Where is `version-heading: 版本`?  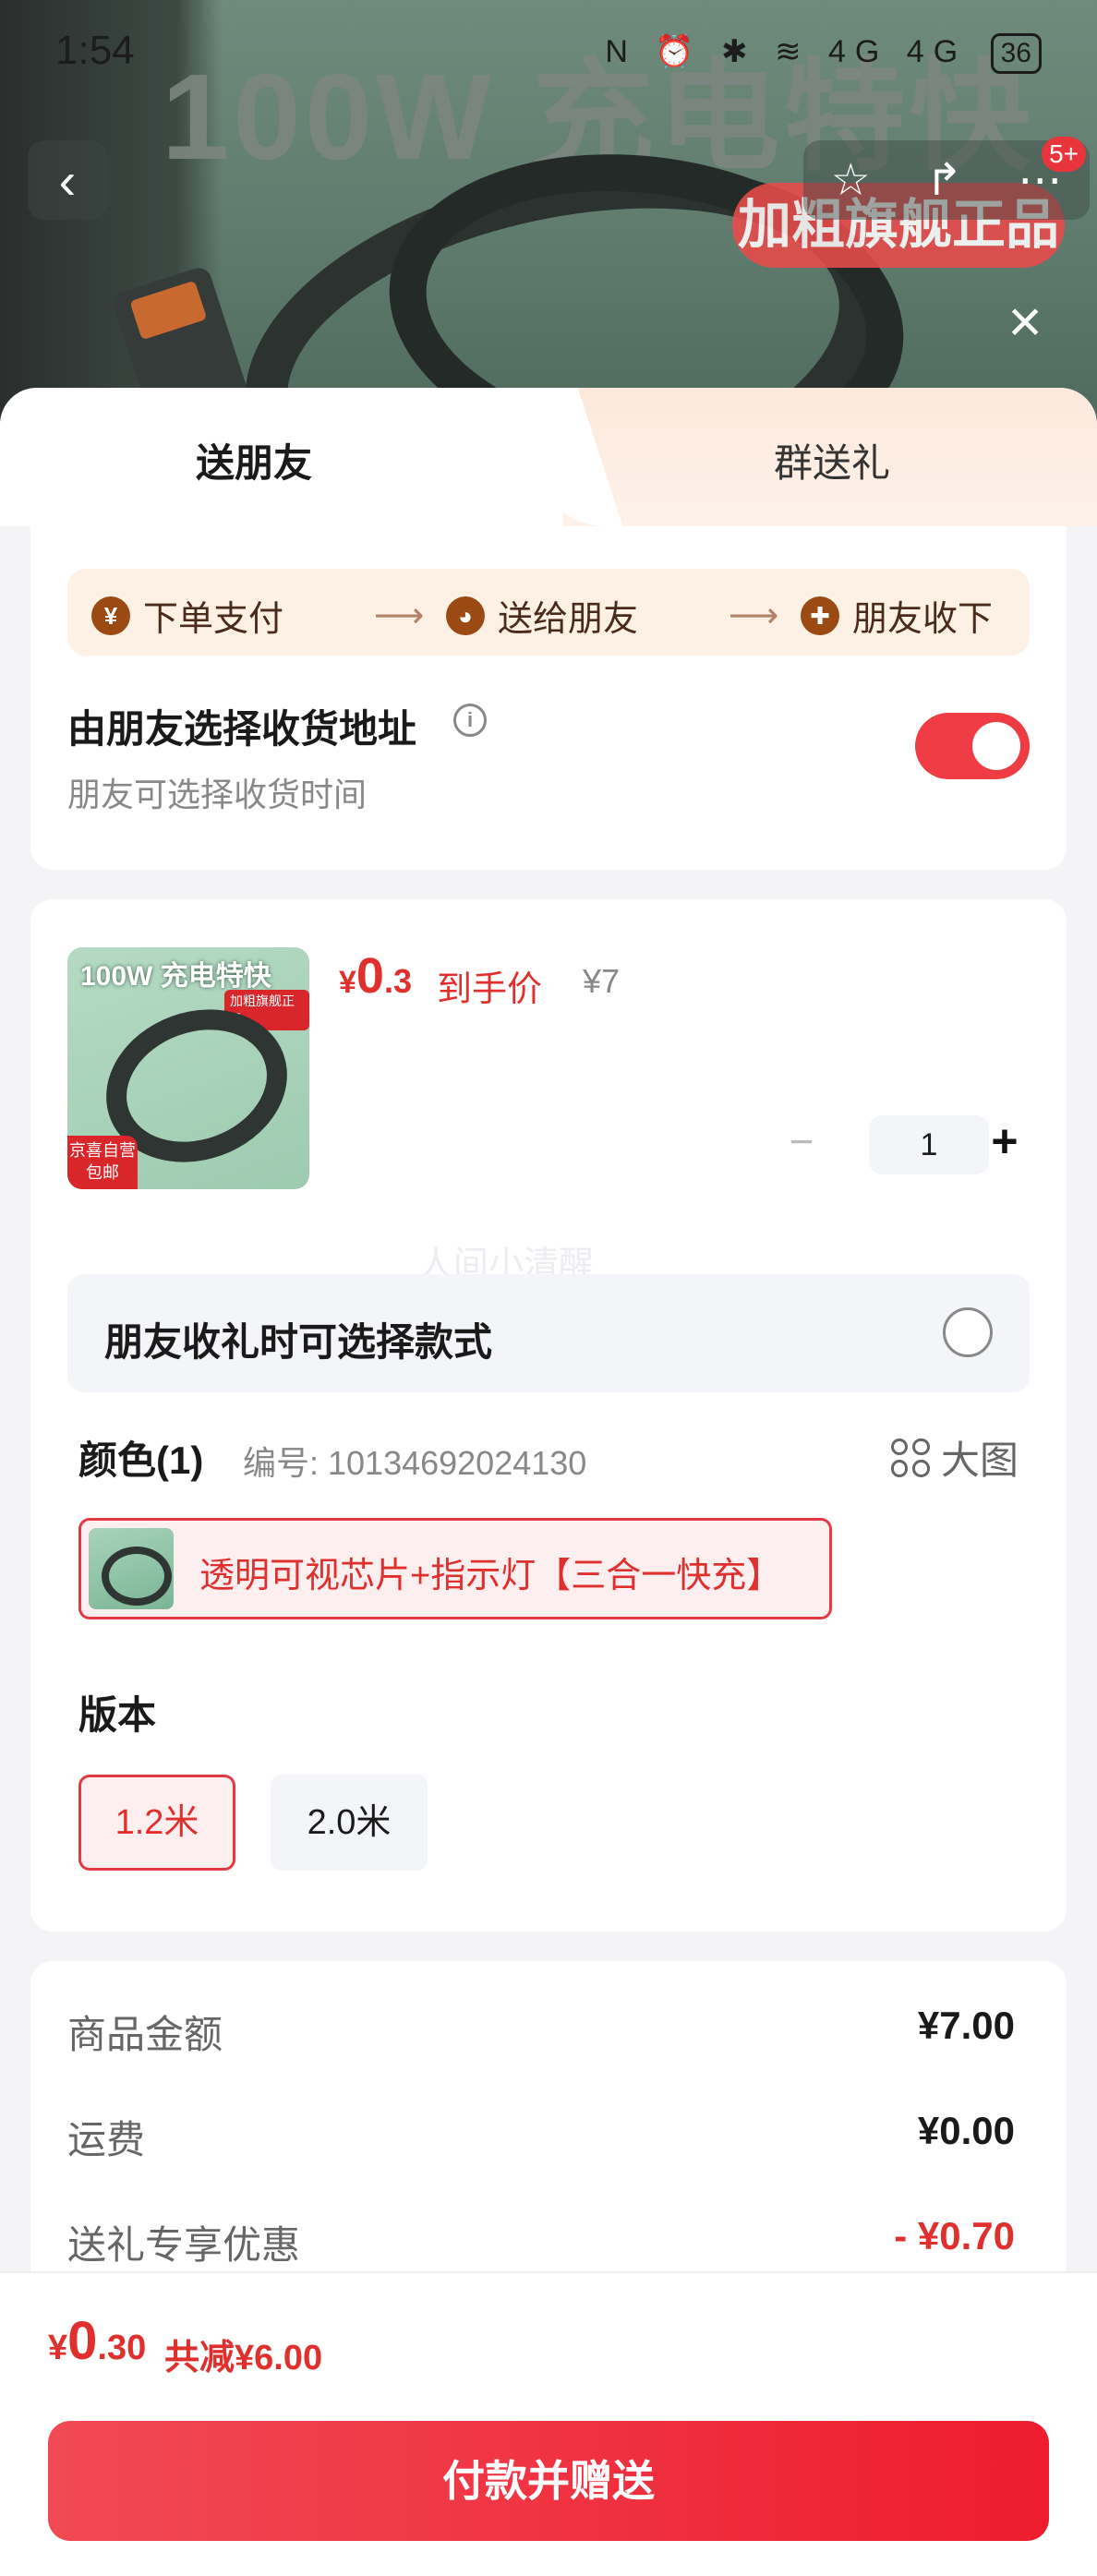
version-heading: 版本 is located at coordinates (118, 1715).